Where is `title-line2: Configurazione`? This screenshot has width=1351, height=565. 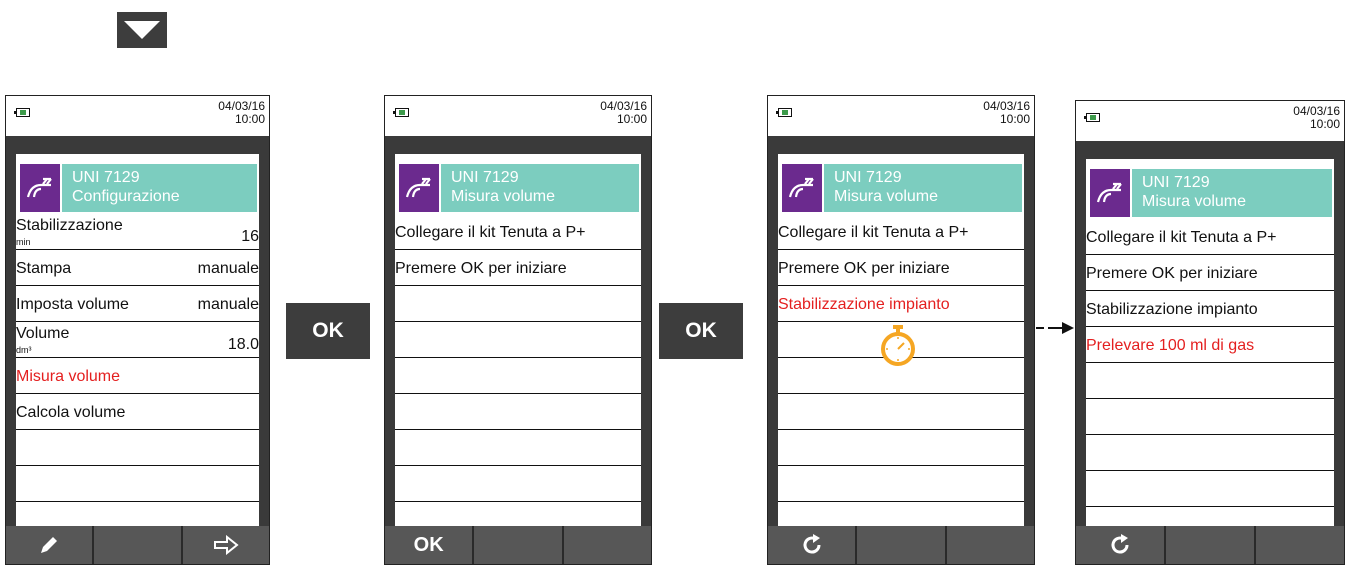 title-line2: Configurazione is located at coordinates (126, 196).